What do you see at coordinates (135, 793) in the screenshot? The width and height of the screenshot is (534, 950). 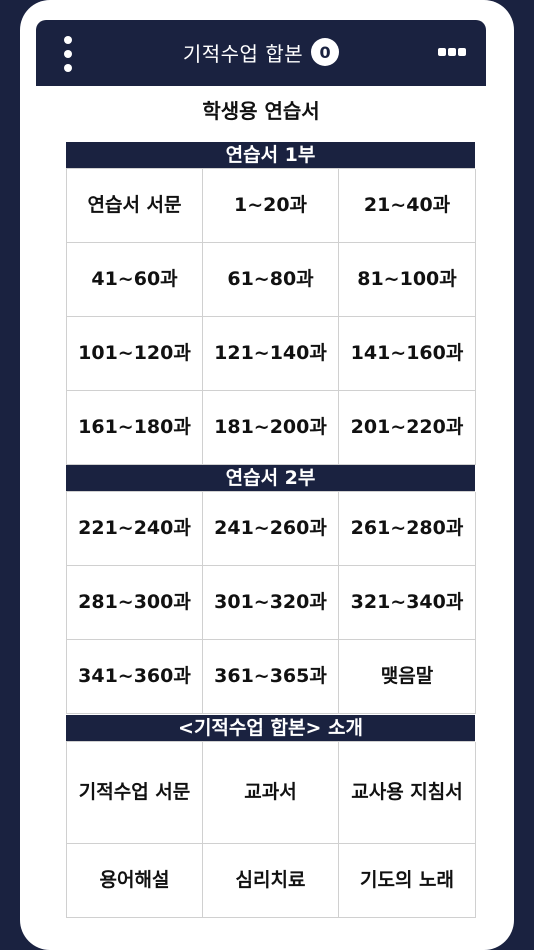 I see `intro-link: 기적수업 서문` at bounding box center [135, 793].